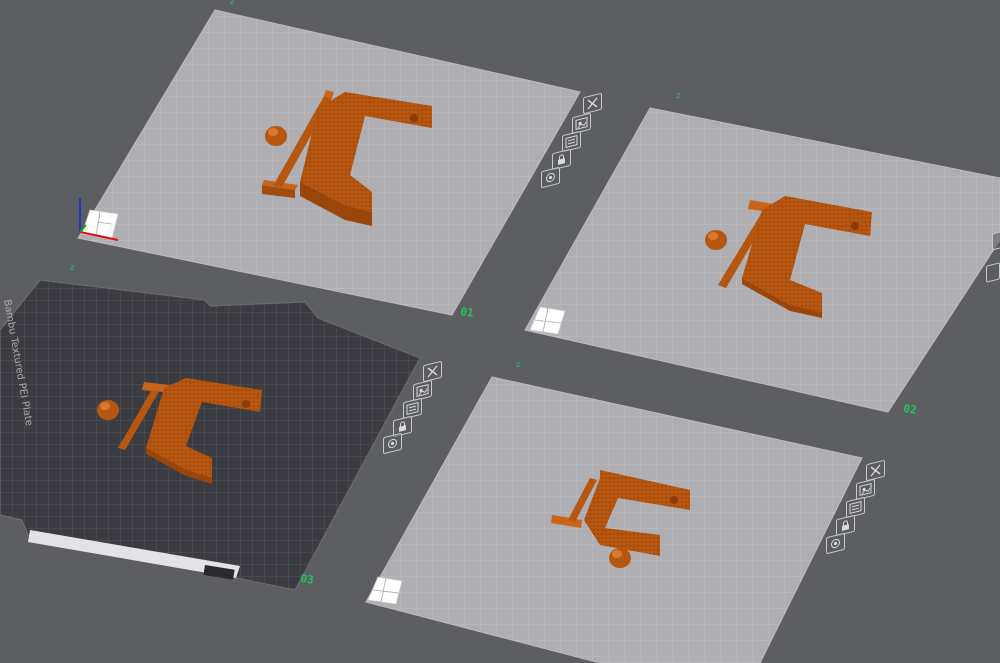 Image resolution: width=1000 pixels, height=663 pixels. I want to click on plate-label: 02, so click(910, 409).